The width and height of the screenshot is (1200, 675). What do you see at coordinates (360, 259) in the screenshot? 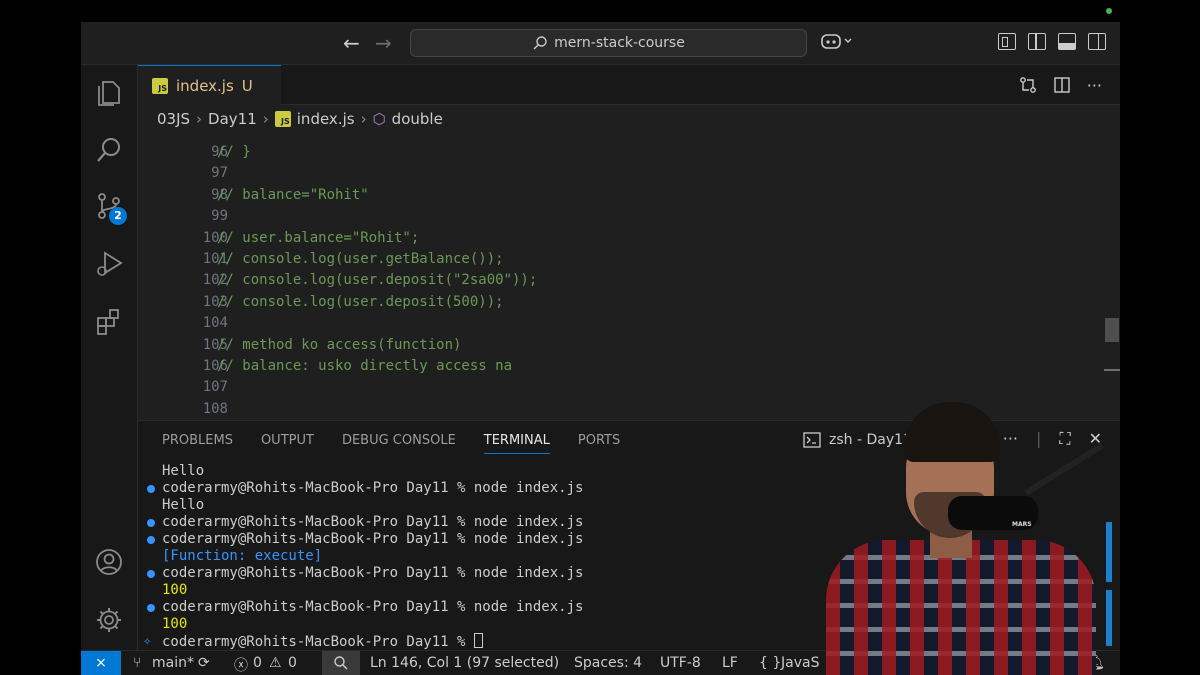
I see `code-text: // console.log(user.getBalance());` at bounding box center [360, 259].